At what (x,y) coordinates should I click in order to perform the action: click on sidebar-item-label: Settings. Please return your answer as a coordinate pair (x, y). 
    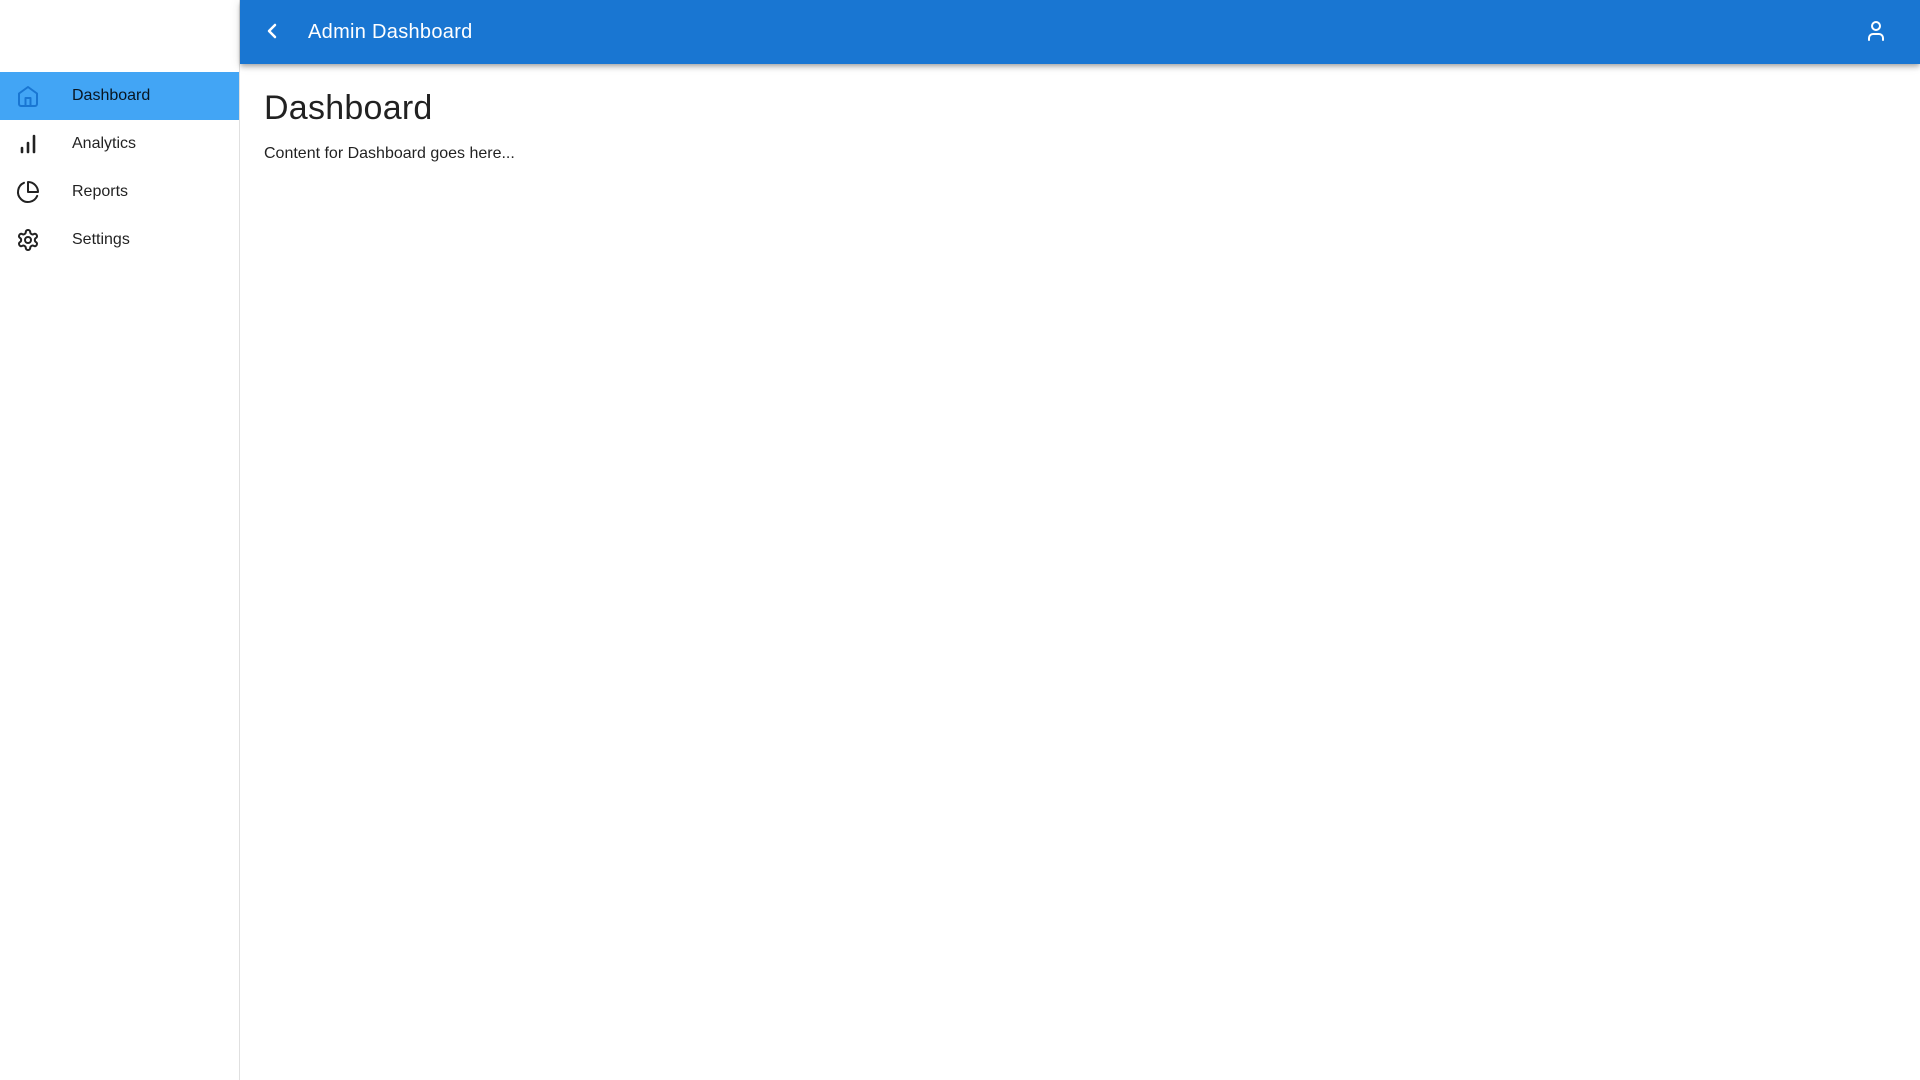
    Looking at the image, I should click on (101, 239).